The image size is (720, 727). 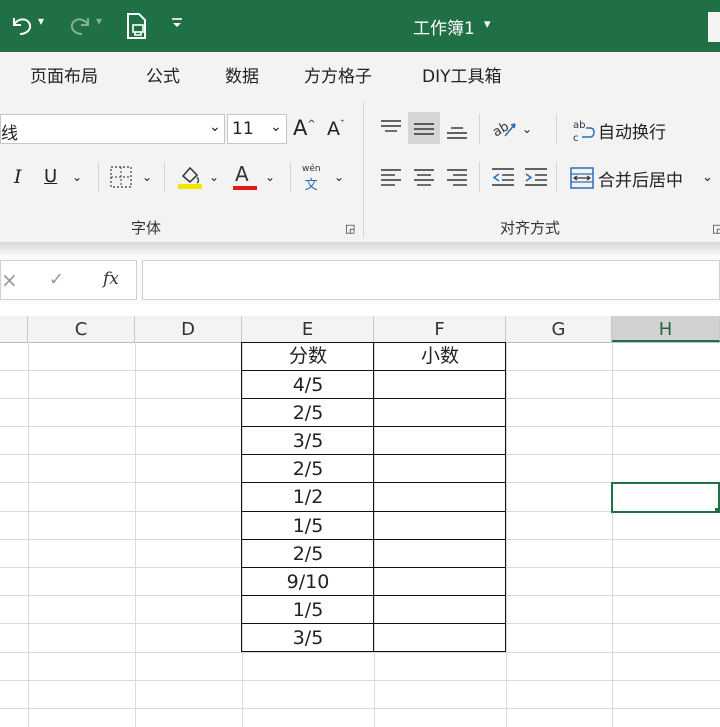 What do you see at coordinates (56, 279) in the screenshot?
I see `enter-icon: ✓` at bounding box center [56, 279].